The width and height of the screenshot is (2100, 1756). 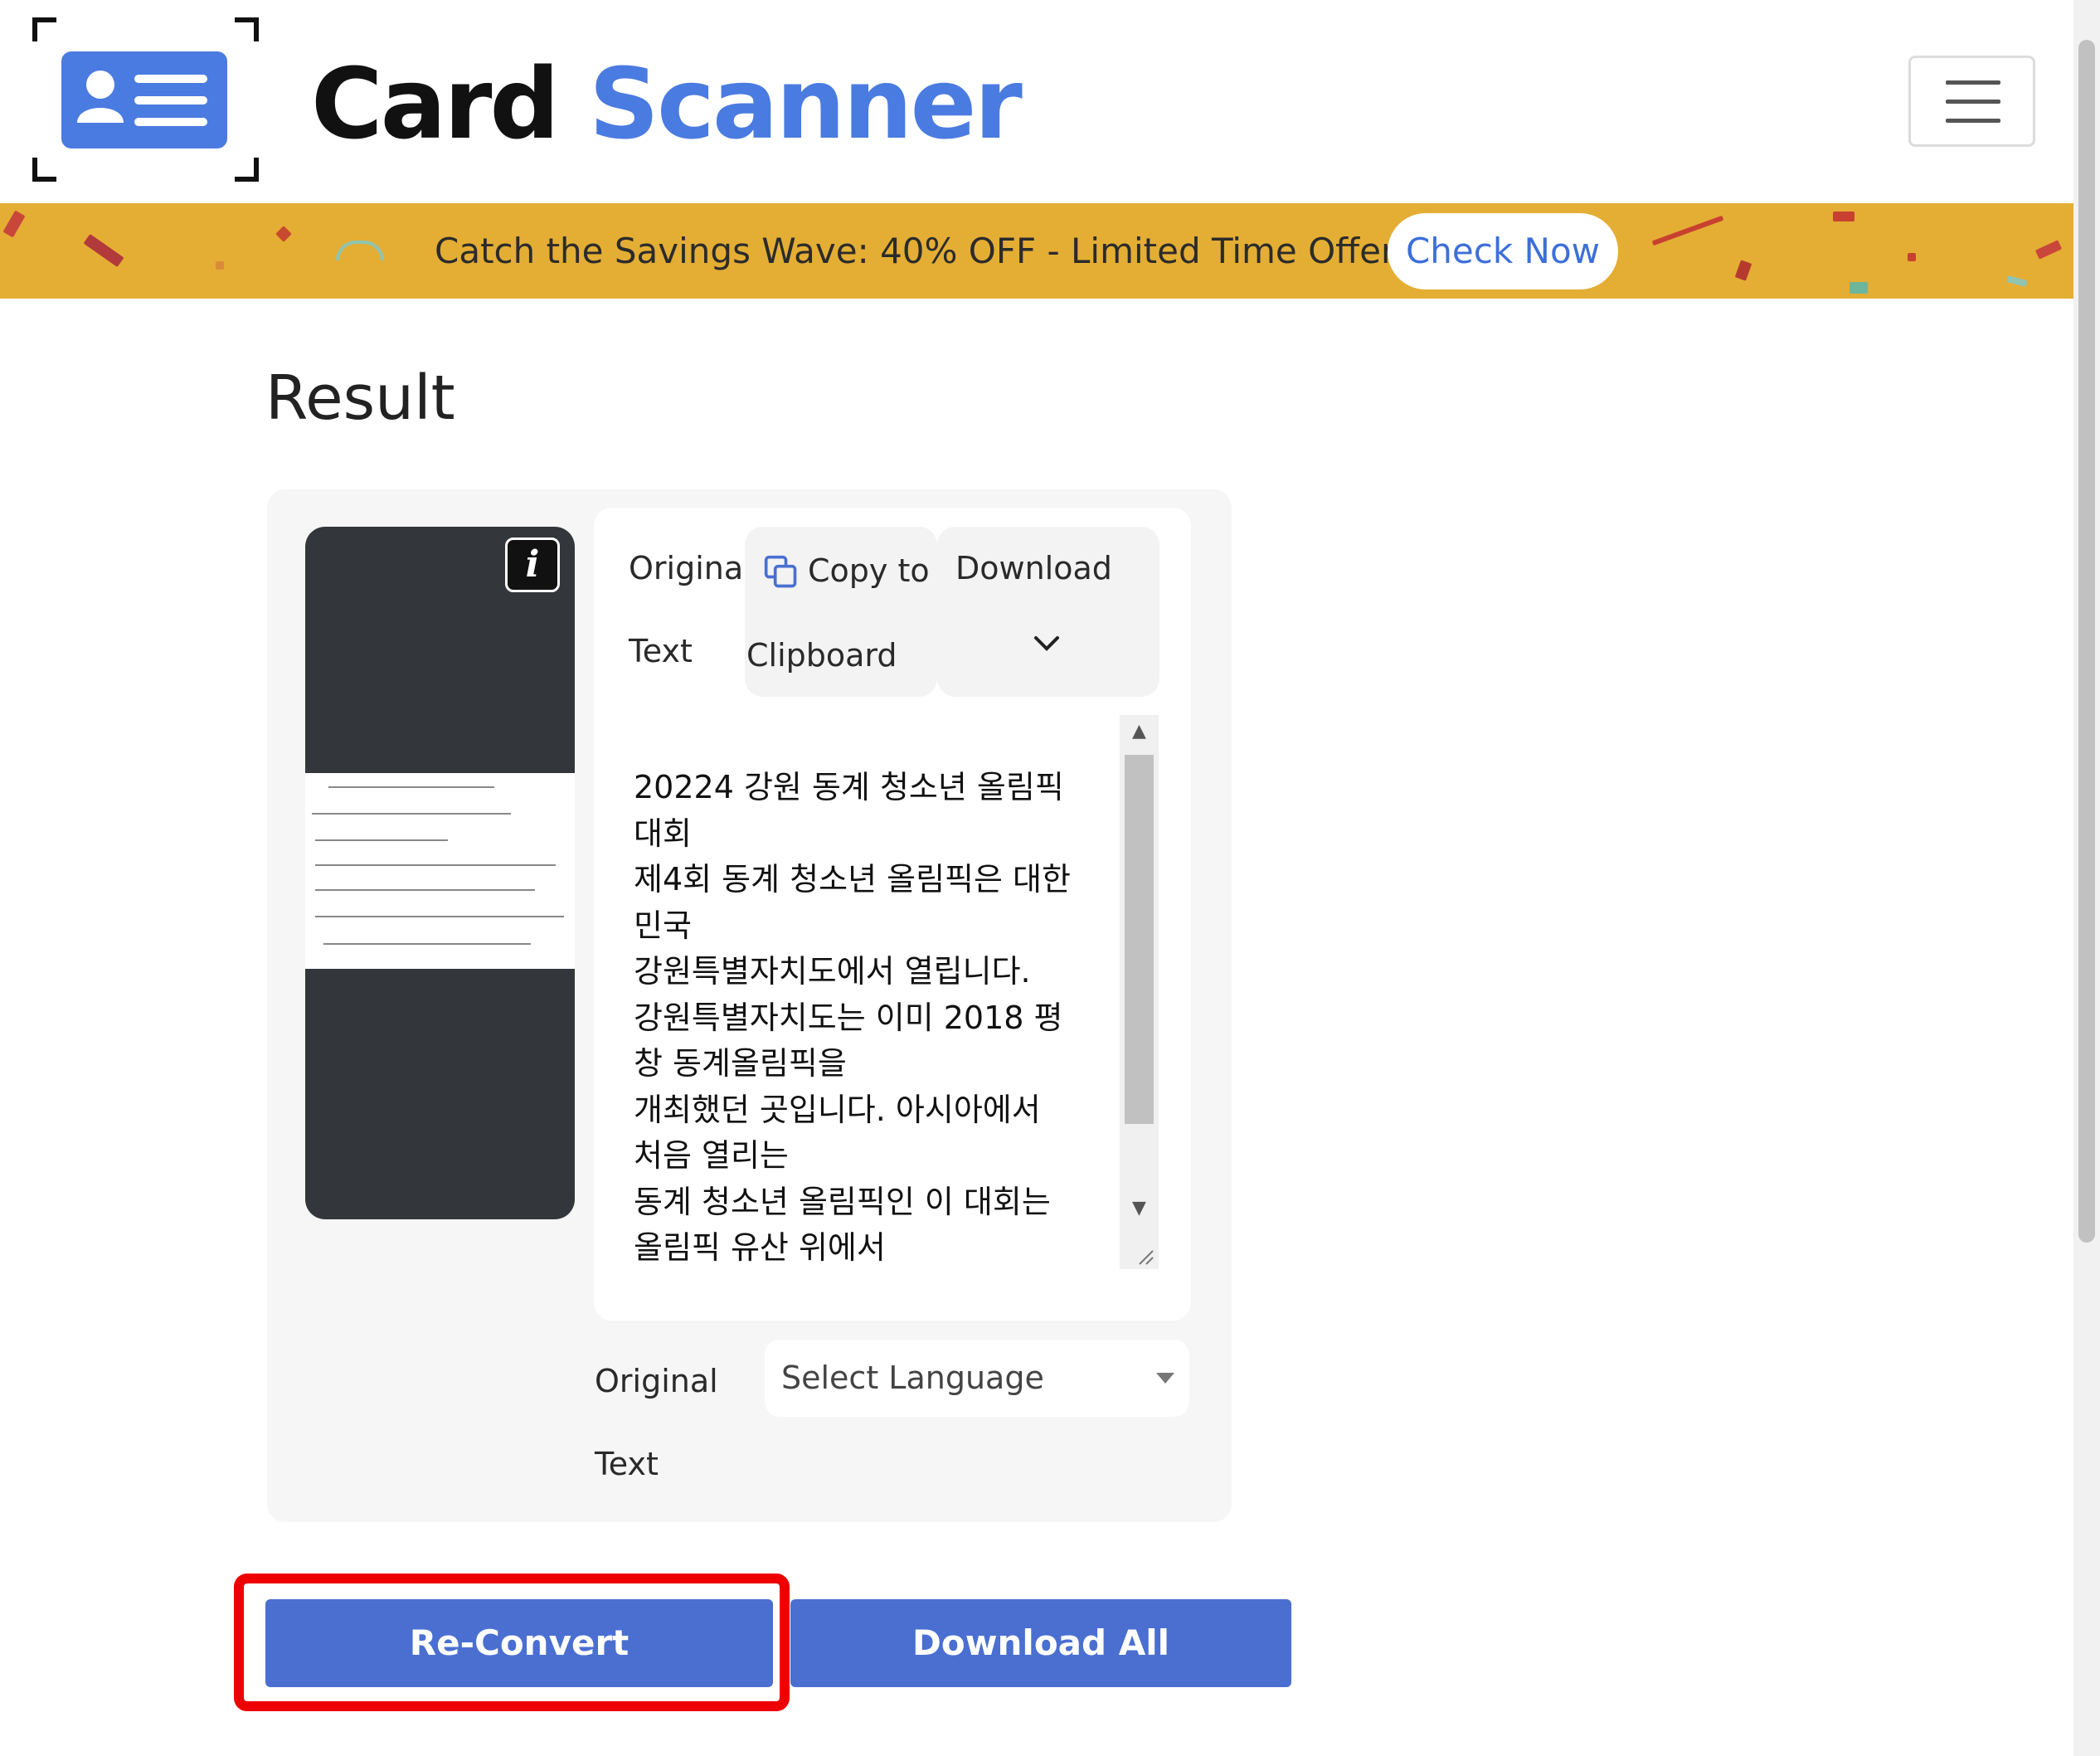 I want to click on caret-down-icon, so click(x=1165, y=1378).